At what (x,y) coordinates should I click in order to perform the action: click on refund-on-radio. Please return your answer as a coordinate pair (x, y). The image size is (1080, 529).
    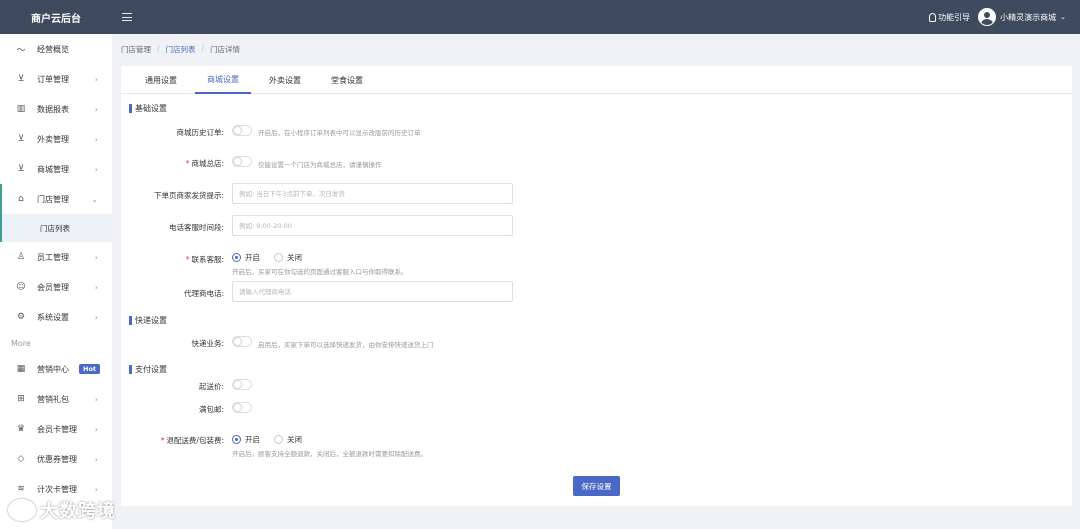
    Looking at the image, I should click on (236, 439).